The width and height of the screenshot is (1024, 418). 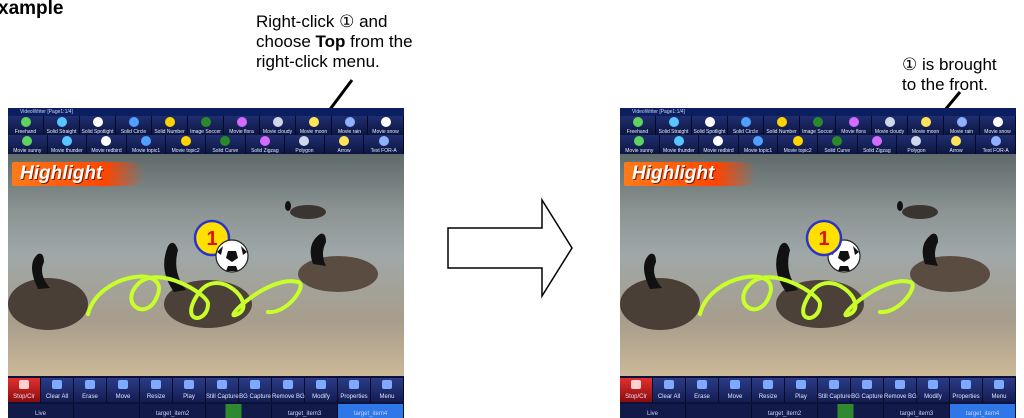 What do you see at coordinates (206, 112) in the screenshot?
I see `window-title: VideoWriter [Page1:1/4]` at bounding box center [206, 112].